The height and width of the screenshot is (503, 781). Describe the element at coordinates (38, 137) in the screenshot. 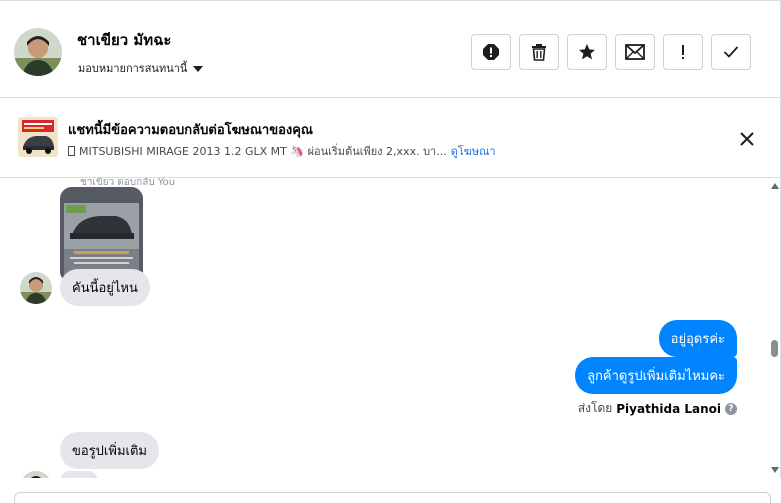

I see `ad-thumbnail` at that location.